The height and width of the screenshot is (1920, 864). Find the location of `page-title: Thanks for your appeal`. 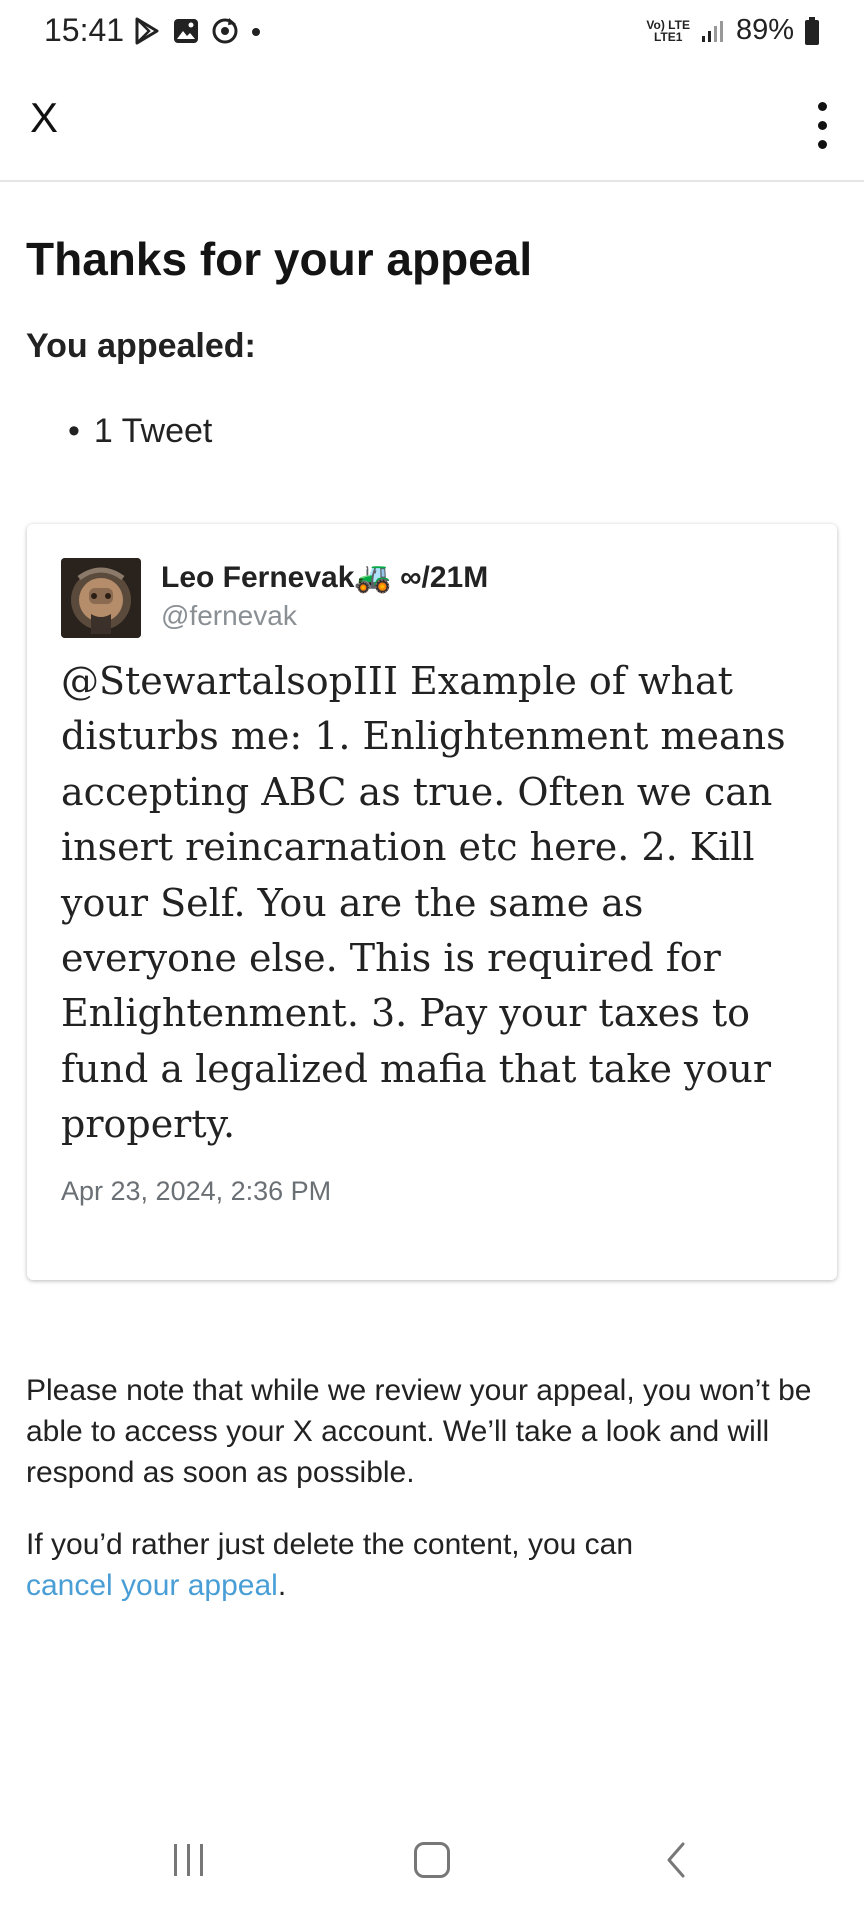

page-title: Thanks for your appeal is located at coordinates (279, 259).